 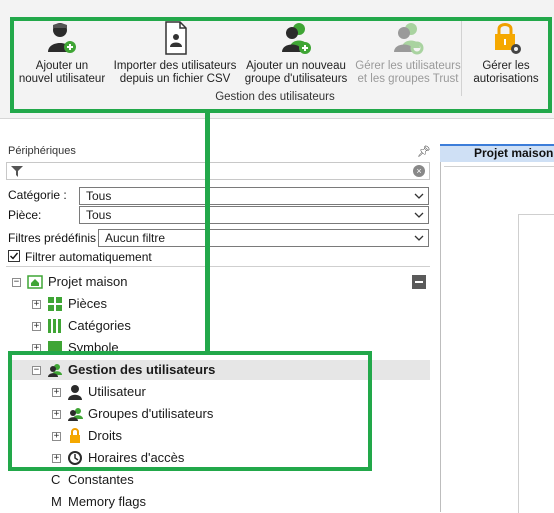 What do you see at coordinates (506, 79) in the screenshot?
I see `manage-permissions-label-2: autorisations` at bounding box center [506, 79].